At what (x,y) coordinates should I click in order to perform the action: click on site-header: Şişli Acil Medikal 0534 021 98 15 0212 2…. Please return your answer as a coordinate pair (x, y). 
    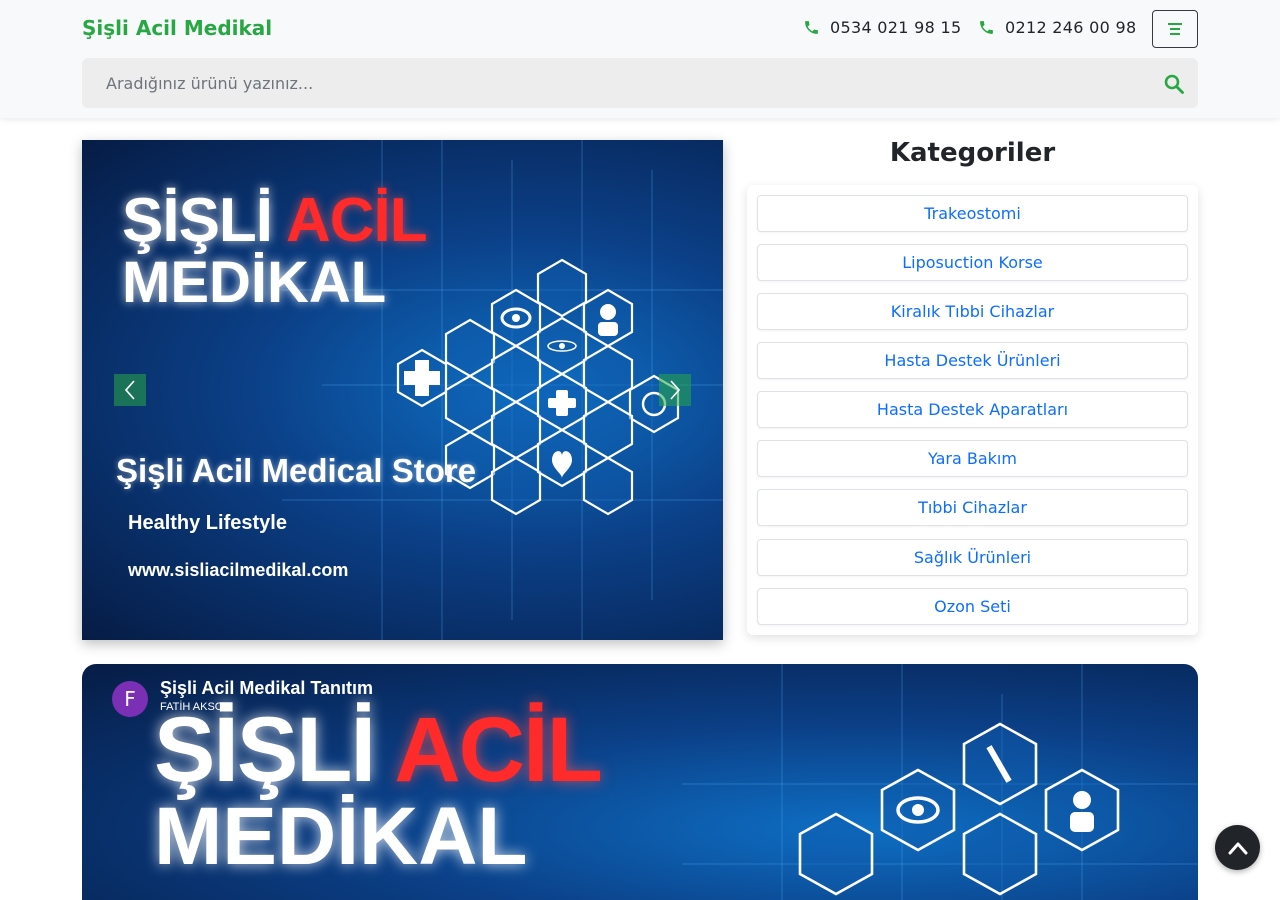
    Looking at the image, I should click on (640, 59).